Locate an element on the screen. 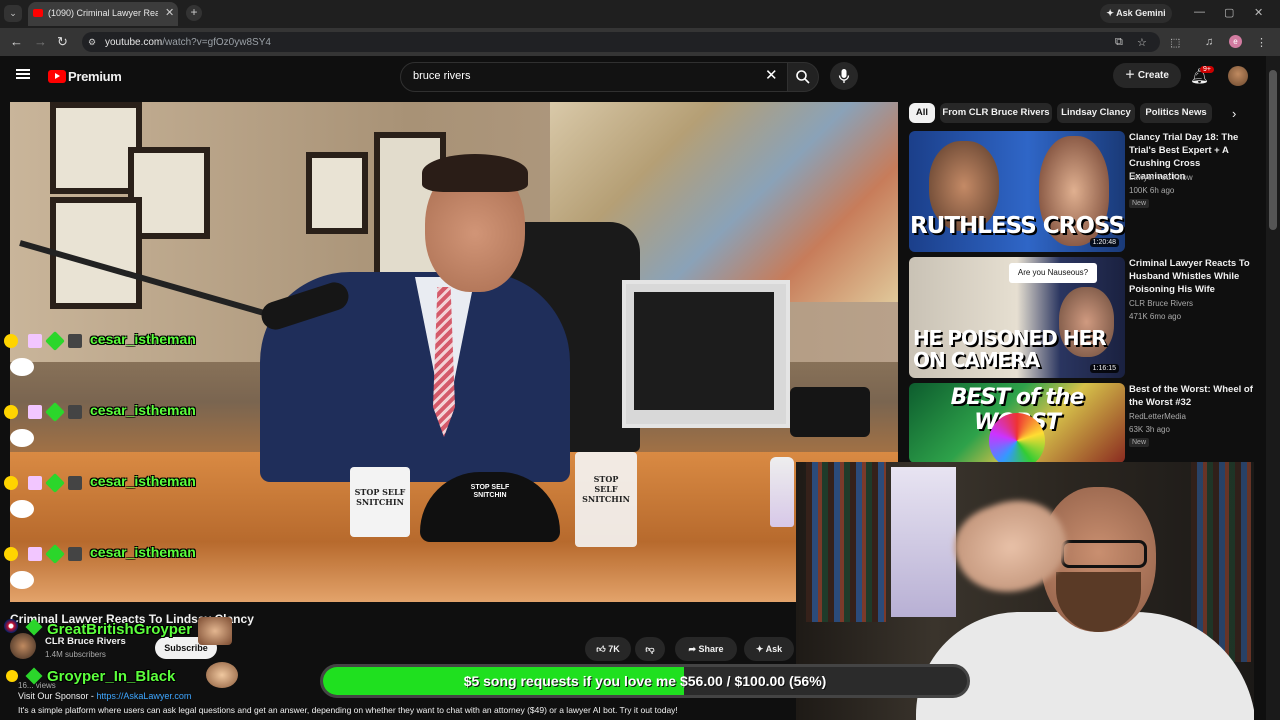 The image size is (1280, 720). sparkle-icon: ✦ is located at coordinates (760, 649).